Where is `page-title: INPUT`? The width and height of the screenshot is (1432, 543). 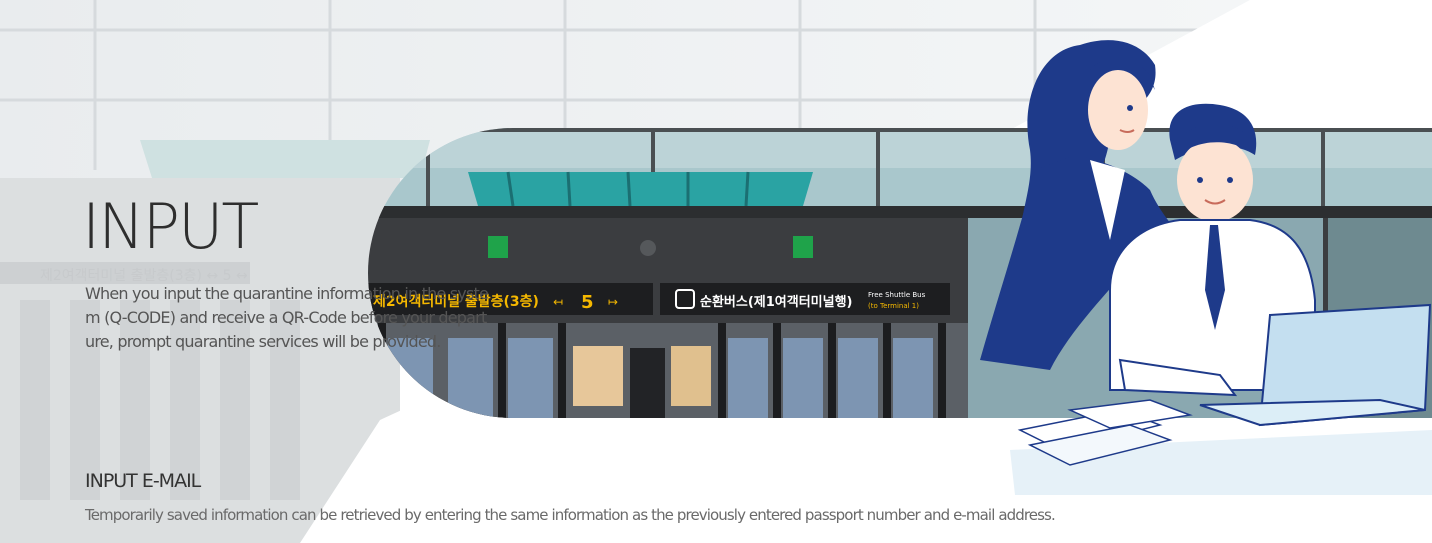
page-title: INPUT is located at coordinates (170, 226).